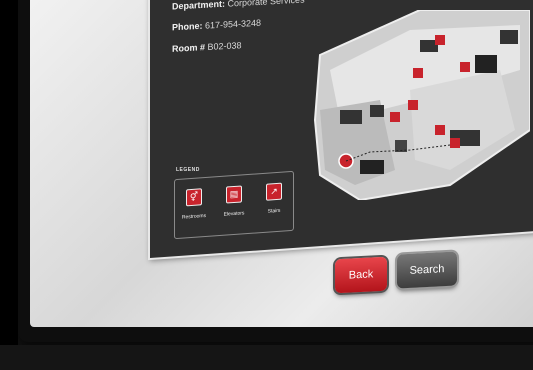  What do you see at coordinates (427, 270) in the screenshot?
I see `search-button: Search` at bounding box center [427, 270].